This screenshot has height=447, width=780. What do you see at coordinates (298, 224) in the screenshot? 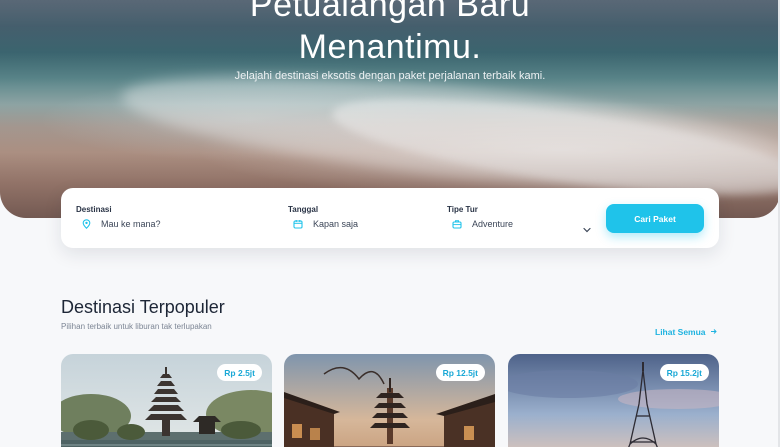
I see `calendar-icon` at bounding box center [298, 224].